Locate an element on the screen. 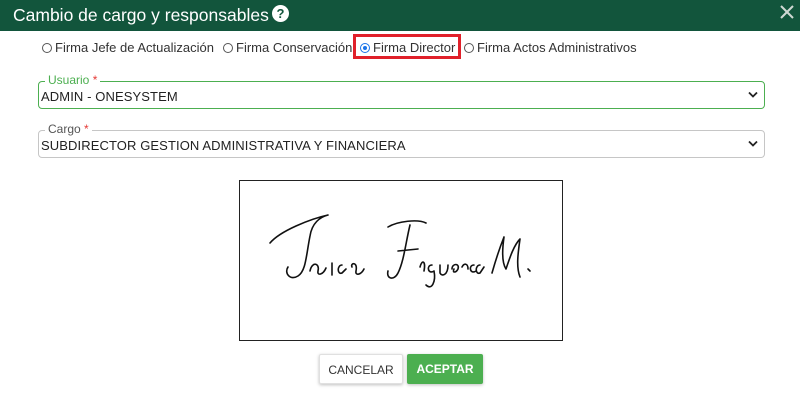 This screenshot has height=411, width=800. accept-button: ACEPTAR is located at coordinates (445, 369).